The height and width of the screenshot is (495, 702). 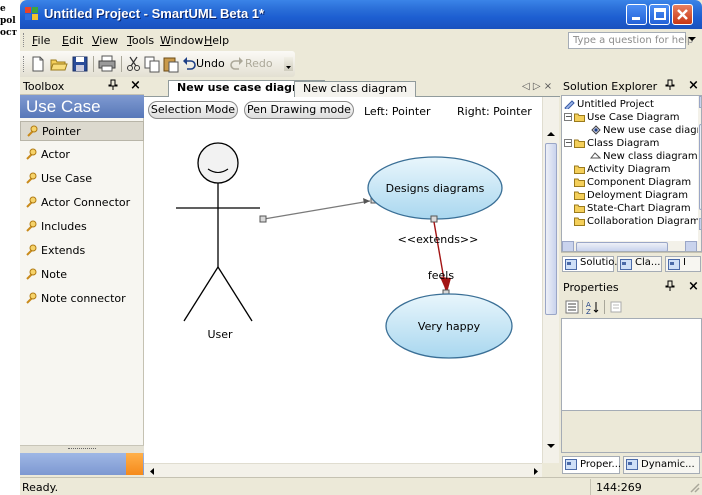 I want to click on usecase-very-happy-label: Very happy, so click(x=449, y=326).